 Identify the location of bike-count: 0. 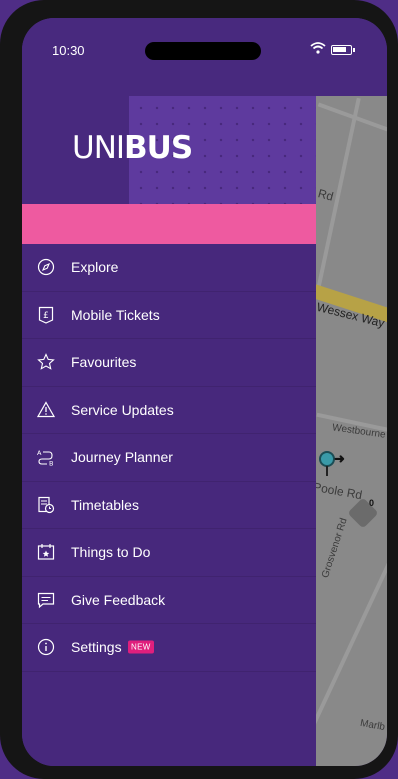
(372, 503).